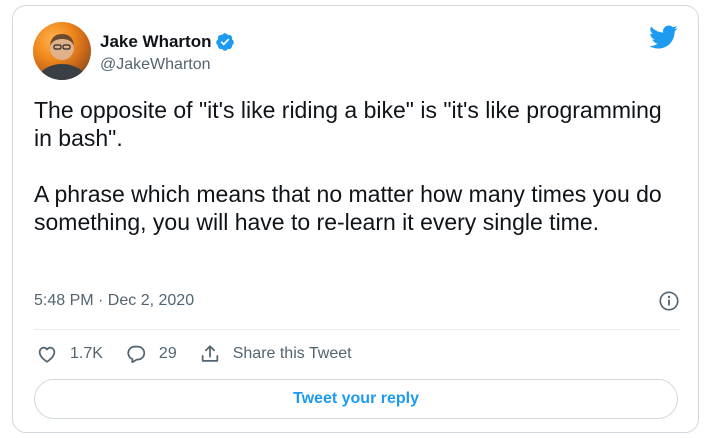 Image resolution: width=705 pixels, height=438 pixels. What do you see at coordinates (669, 301) in the screenshot?
I see `info-icon` at bounding box center [669, 301].